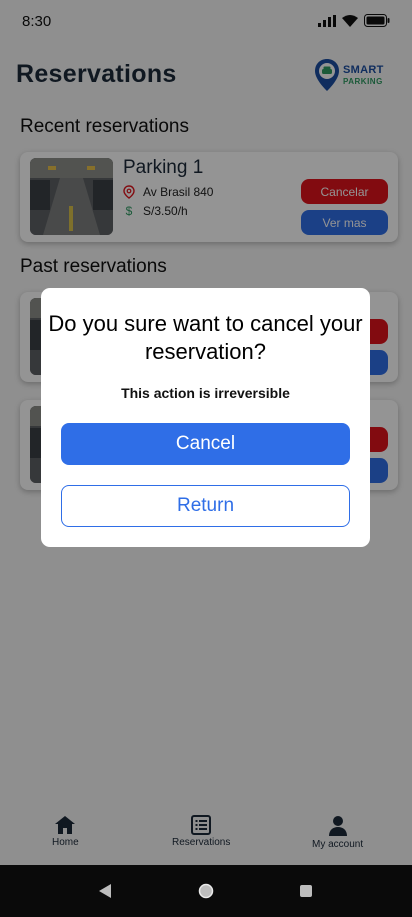  I want to click on back-icon, so click(105, 891).